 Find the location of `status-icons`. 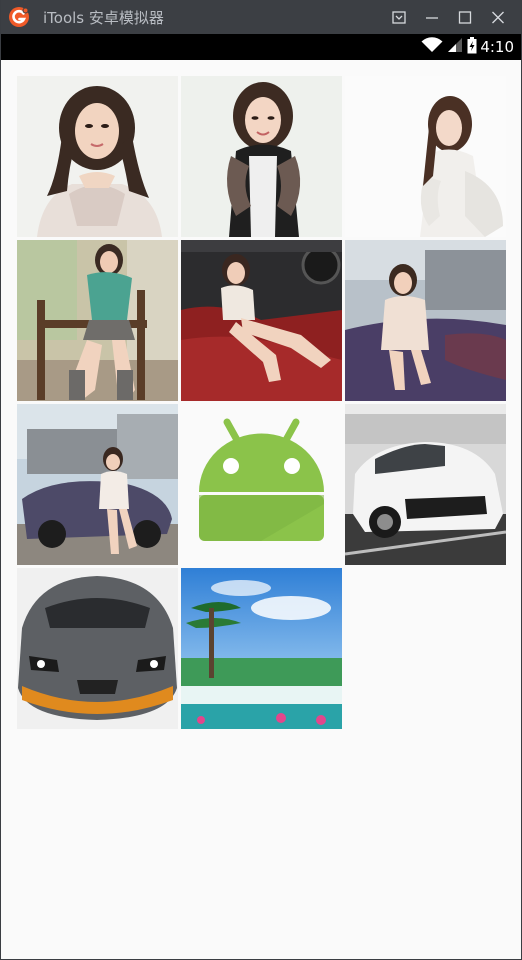

status-icons is located at coordinates (449, 47).